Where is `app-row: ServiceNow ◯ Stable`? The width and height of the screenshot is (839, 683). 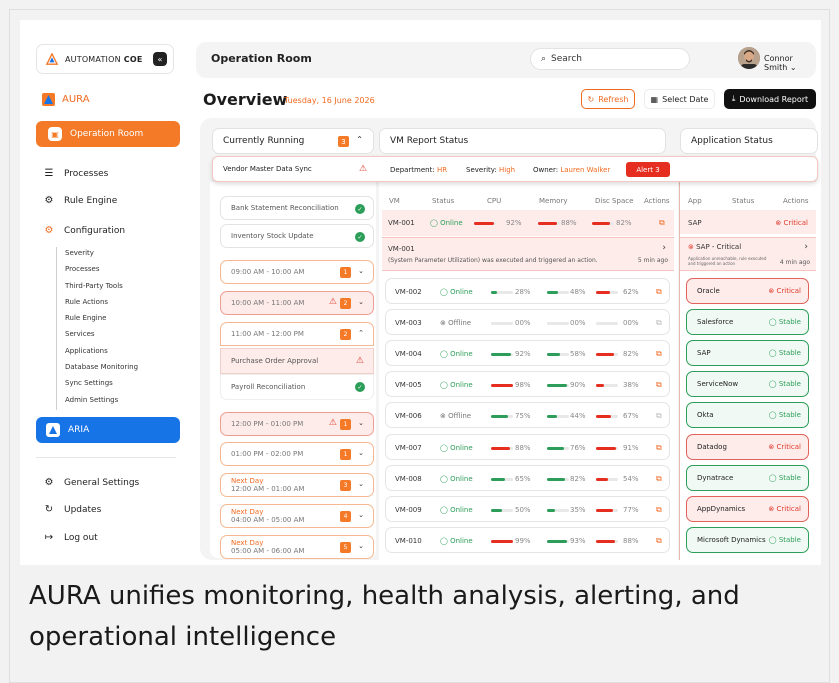 app-row: ServiceNow ◯ Stable is located at coordinates (747, 384).